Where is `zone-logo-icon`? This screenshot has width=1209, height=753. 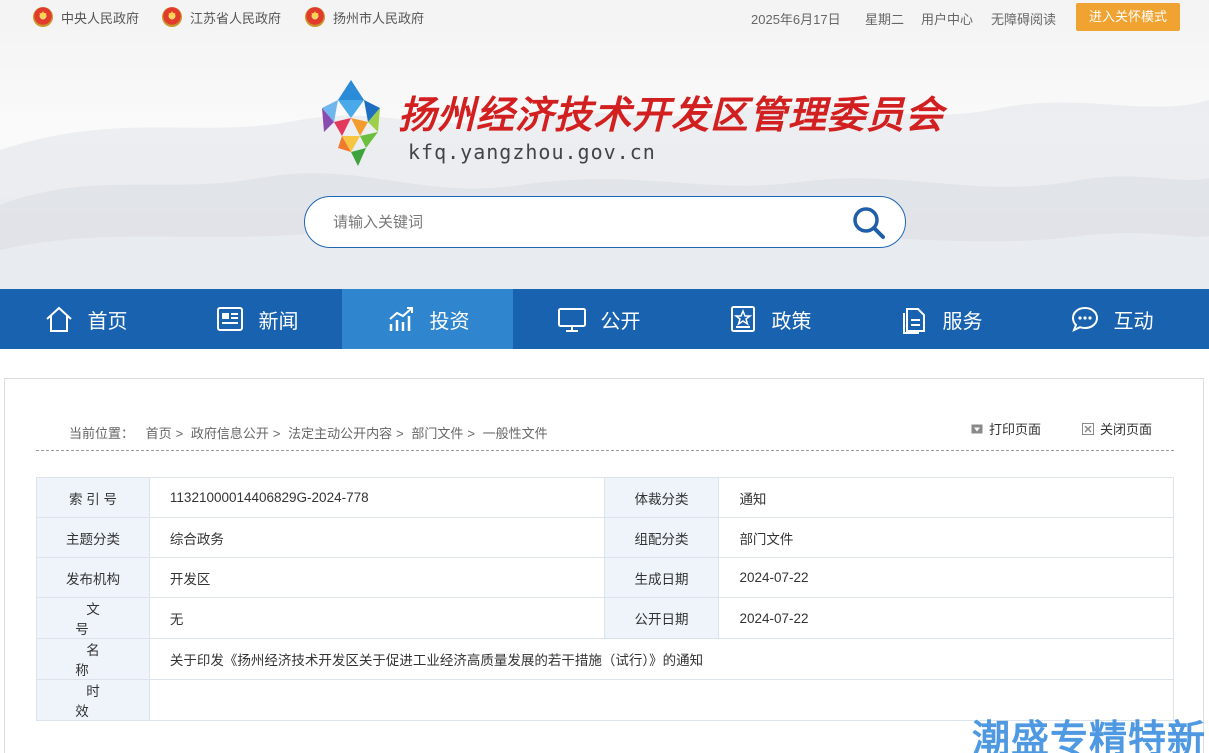 zone-logo-icon is located at coordinates (351, 123).